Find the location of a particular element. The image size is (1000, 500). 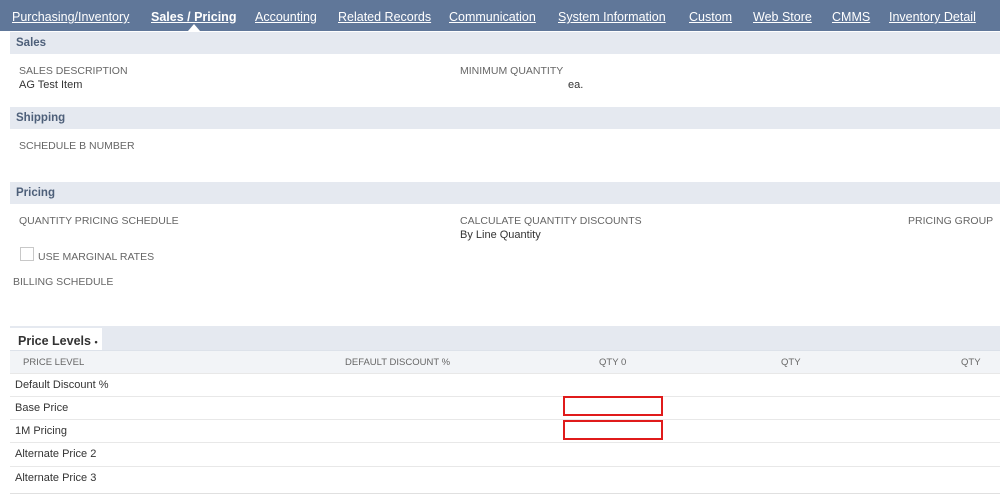

shipping-section-header: Shipping is located at coordinates (505, 118).